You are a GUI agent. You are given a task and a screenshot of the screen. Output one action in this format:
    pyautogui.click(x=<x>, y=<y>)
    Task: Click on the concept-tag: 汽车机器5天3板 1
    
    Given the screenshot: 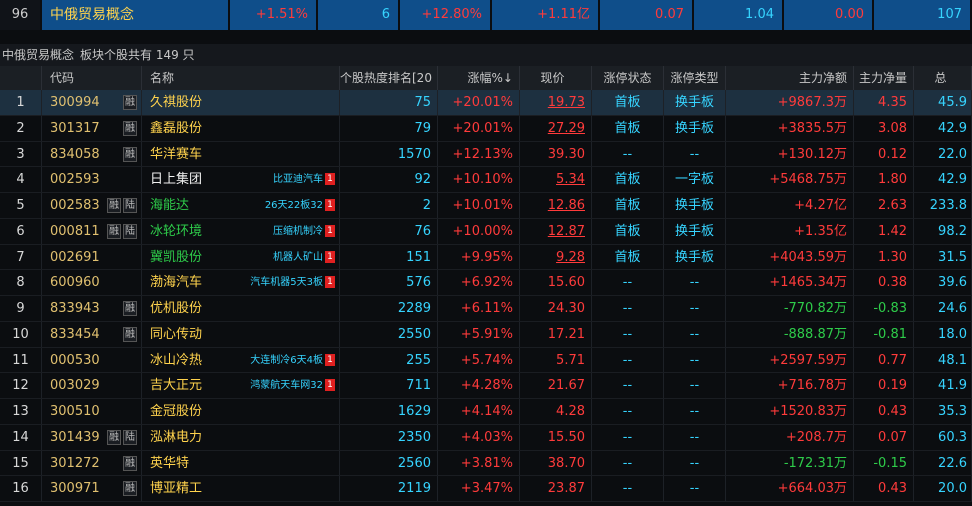 What is the action you would take?
    pyautogui.click(x=292, y=282)
    